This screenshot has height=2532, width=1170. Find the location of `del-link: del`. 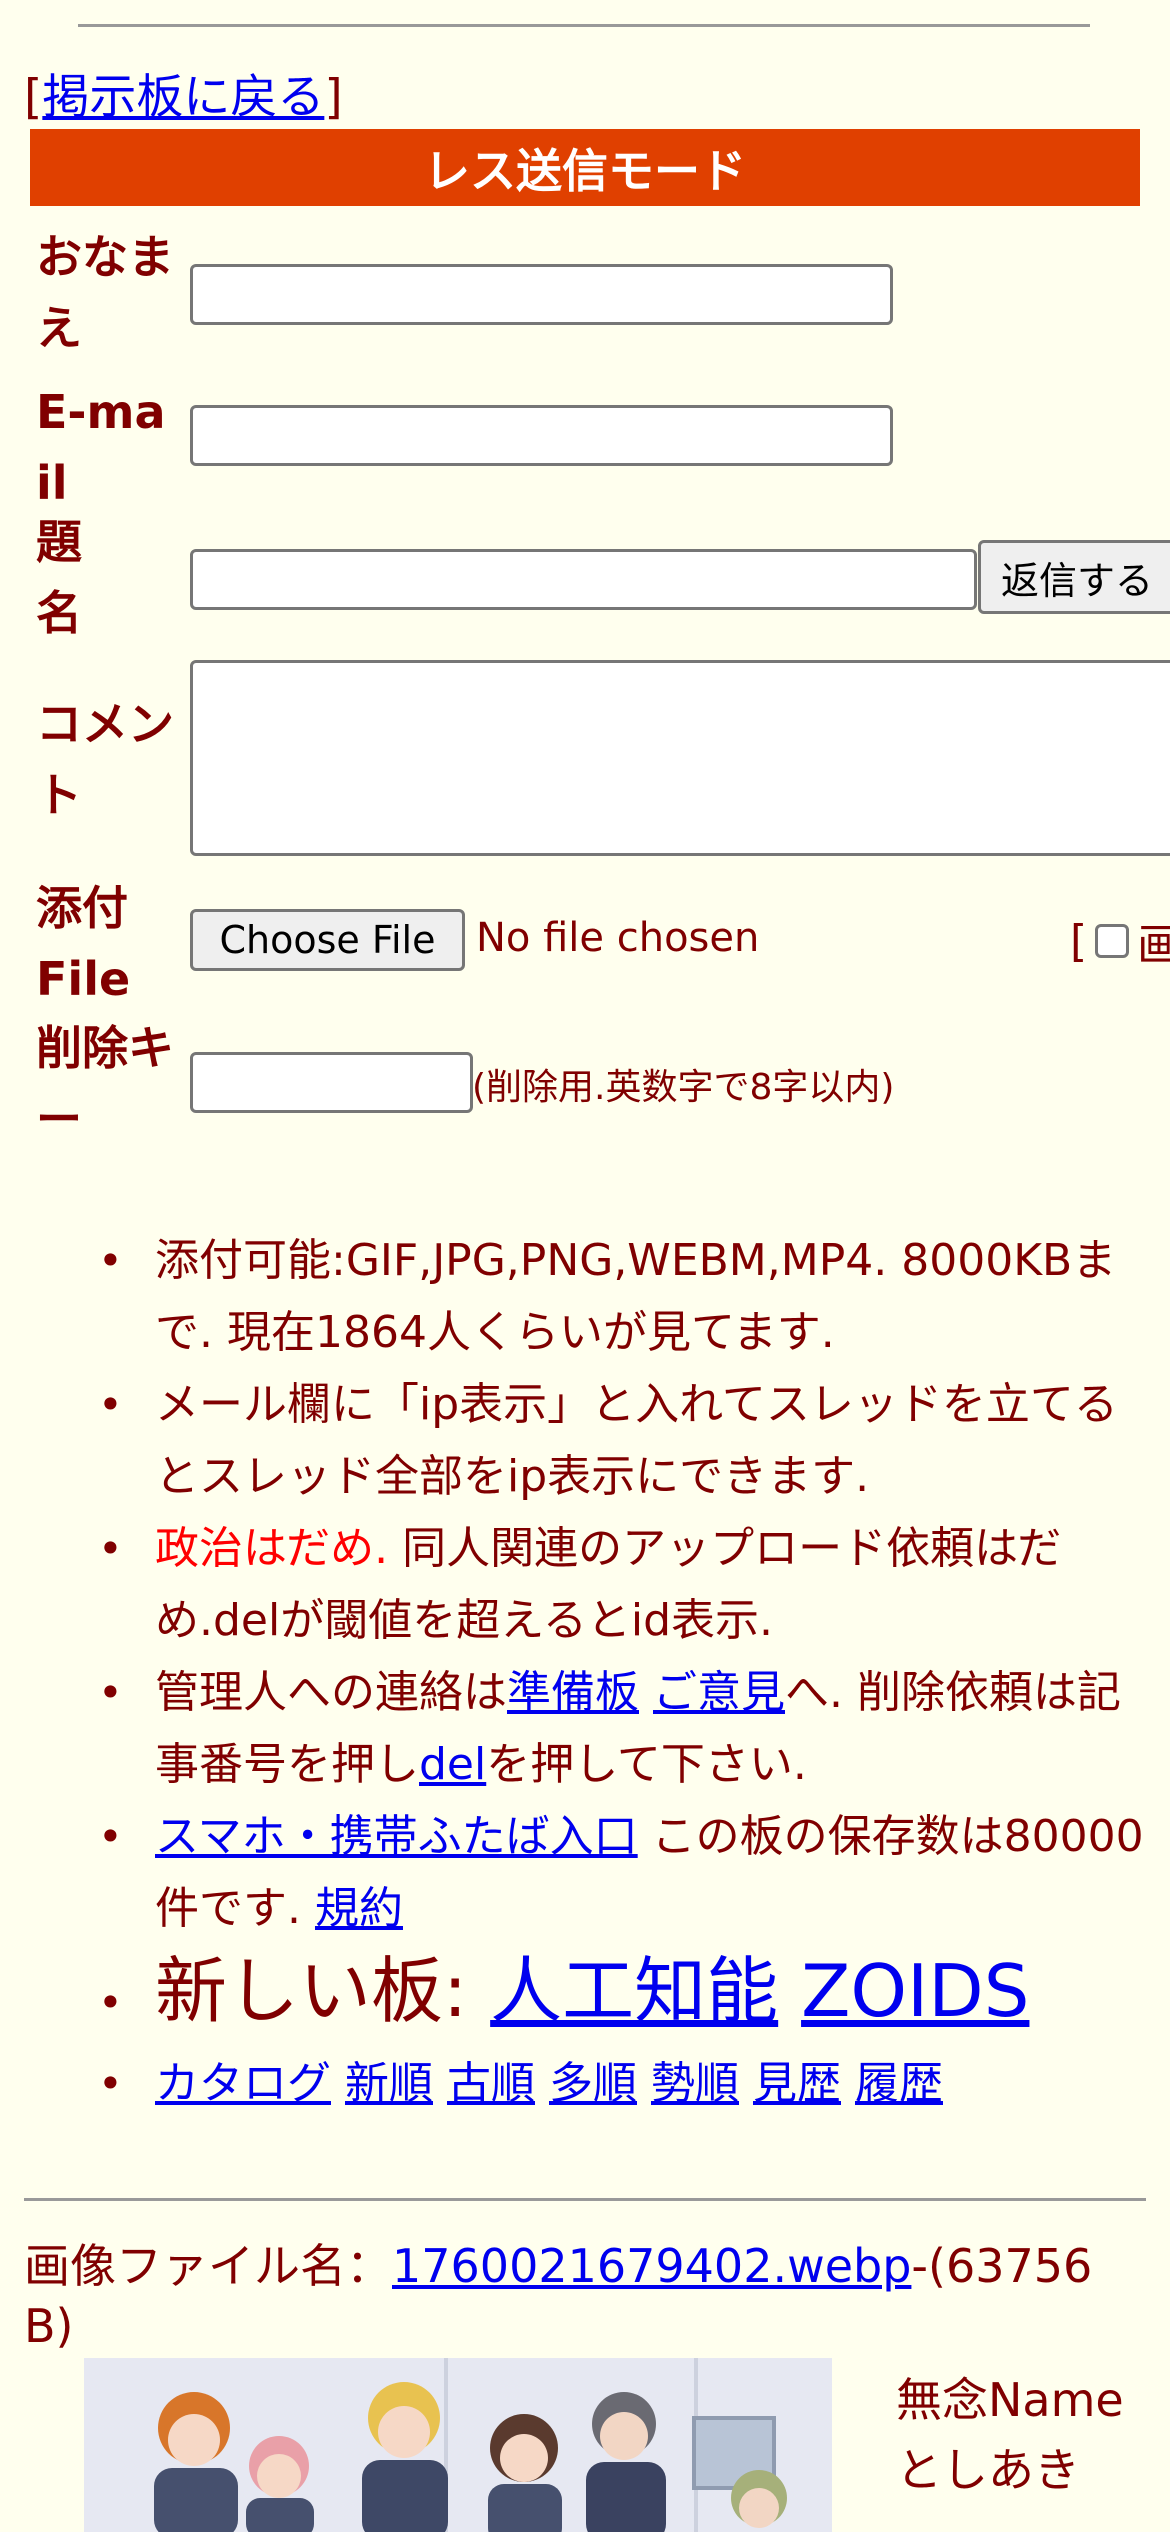

del-link: del is located at coordinates (452, 1764).